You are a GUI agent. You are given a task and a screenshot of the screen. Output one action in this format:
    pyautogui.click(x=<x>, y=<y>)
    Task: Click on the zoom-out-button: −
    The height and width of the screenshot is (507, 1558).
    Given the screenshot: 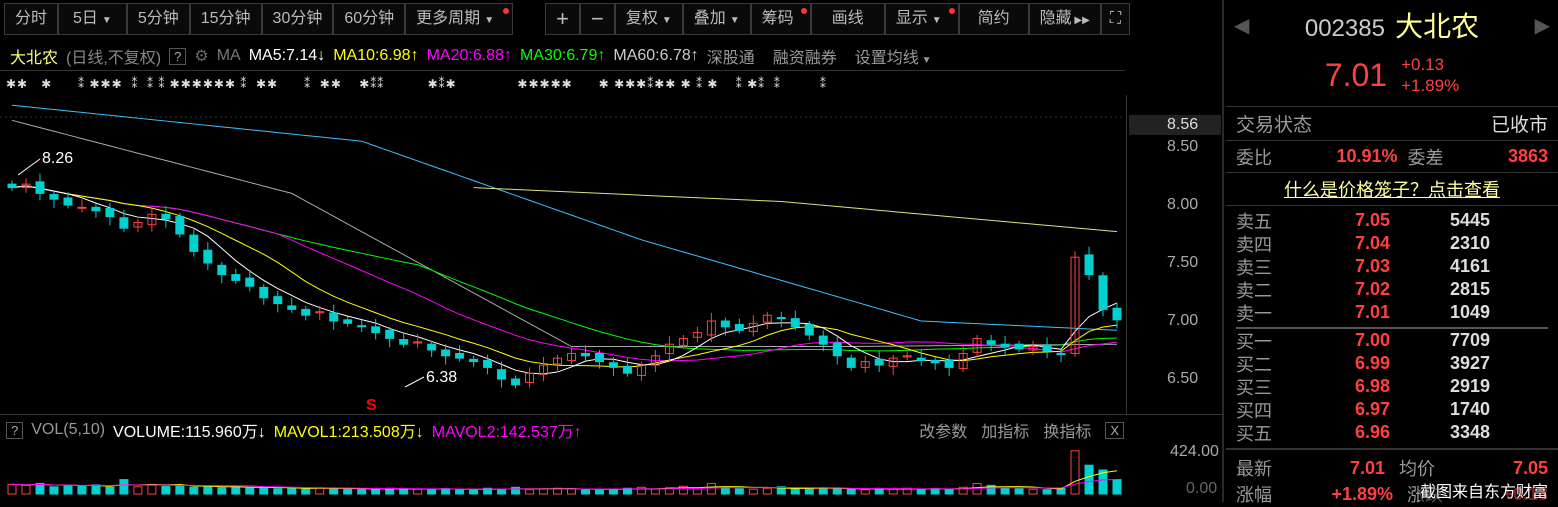 What is the action you would take?
    pyautogui.click(x=597, y=19)
    